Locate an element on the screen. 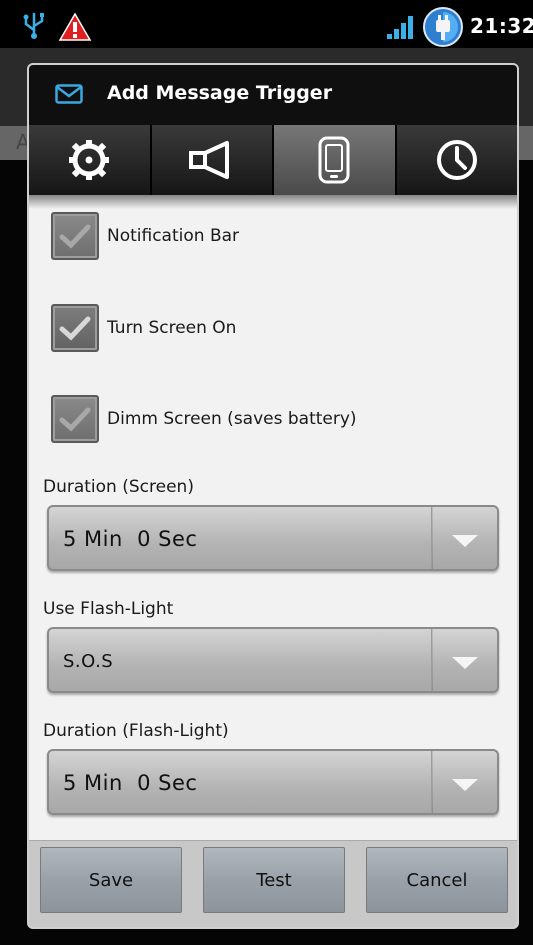  signal-icon is located at coordinates (400, 27).